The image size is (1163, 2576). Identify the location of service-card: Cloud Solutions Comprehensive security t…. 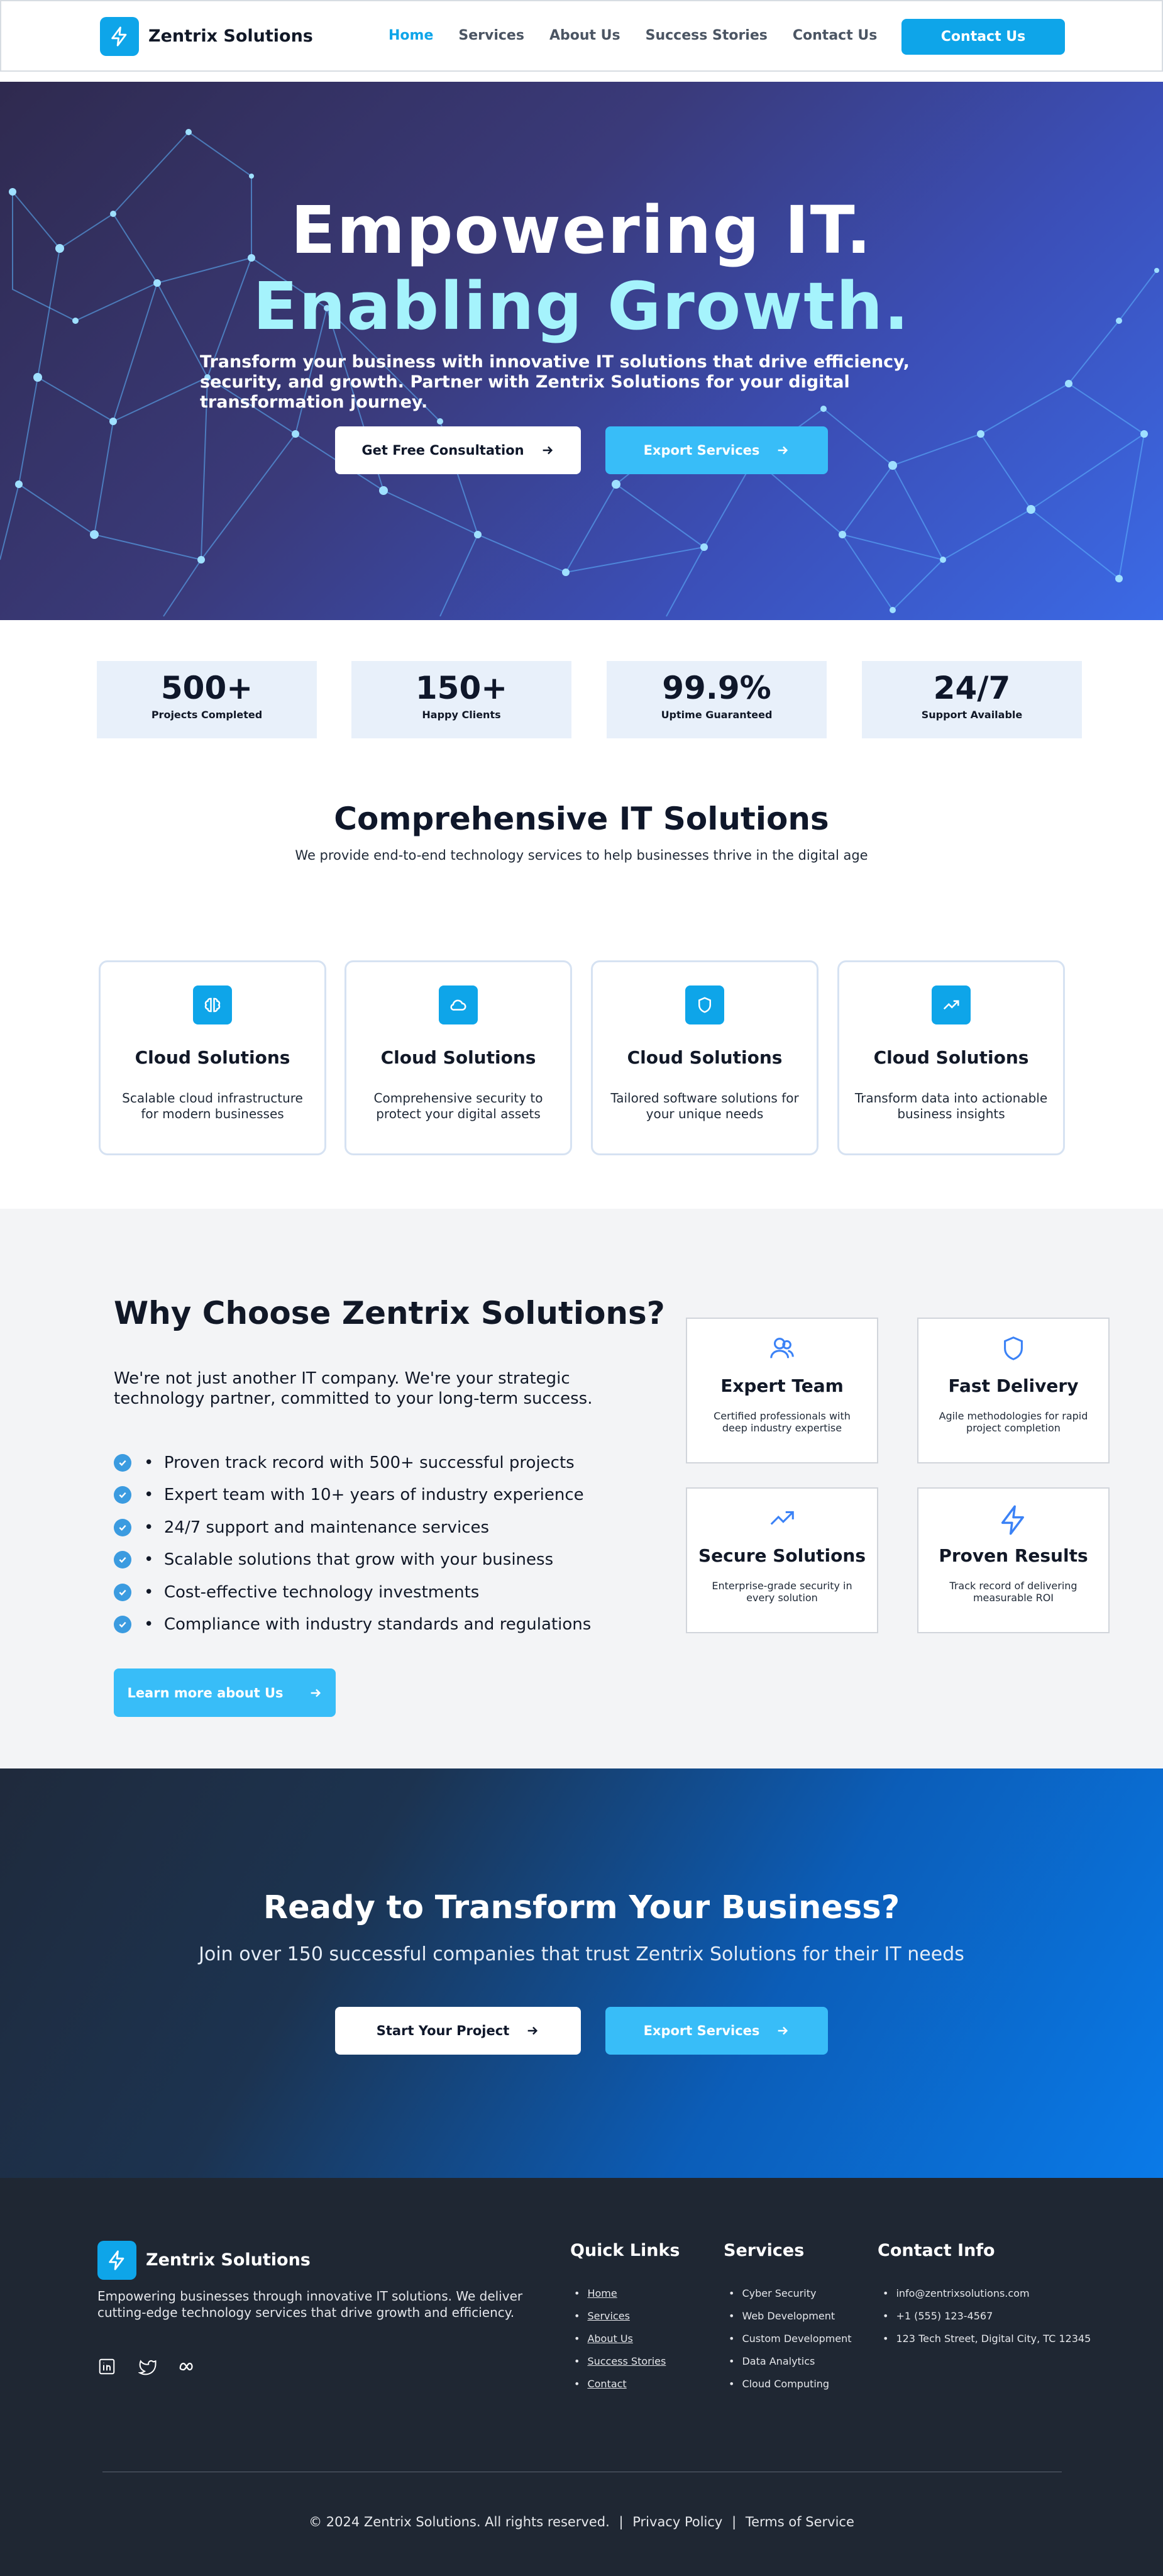
(458, 1057).